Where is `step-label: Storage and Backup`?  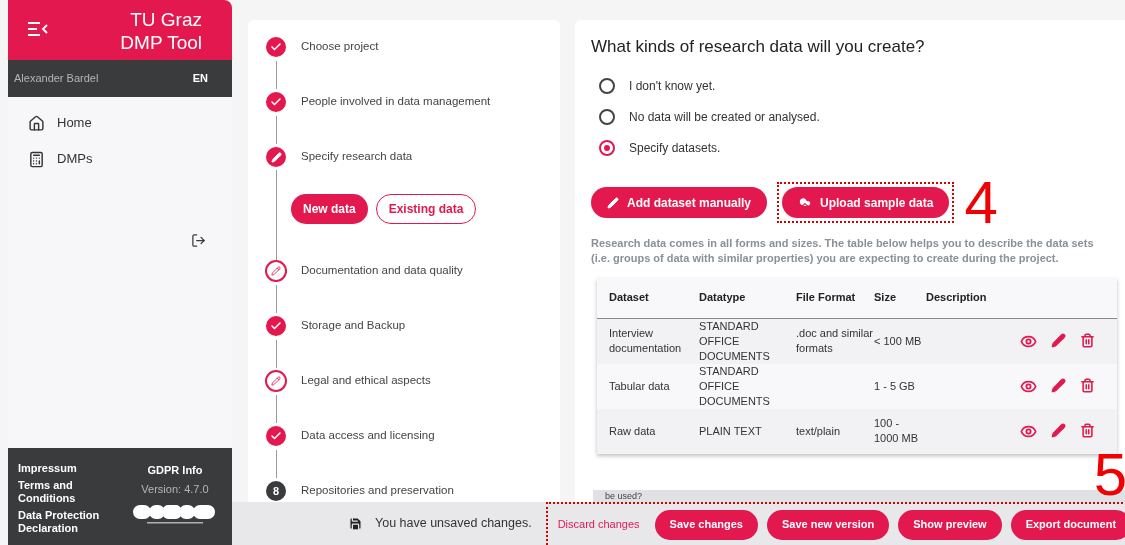 step-label: Storage and Backup is located at coordinates (353, 326).